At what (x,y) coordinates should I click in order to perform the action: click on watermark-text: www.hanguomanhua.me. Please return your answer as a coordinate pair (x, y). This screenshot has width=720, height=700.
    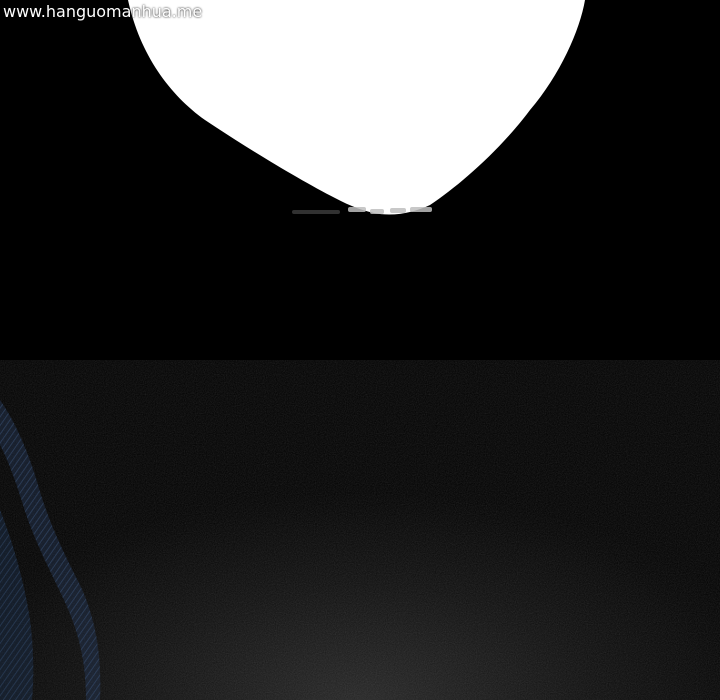
    Looking at the image, I should click on (103, 11).